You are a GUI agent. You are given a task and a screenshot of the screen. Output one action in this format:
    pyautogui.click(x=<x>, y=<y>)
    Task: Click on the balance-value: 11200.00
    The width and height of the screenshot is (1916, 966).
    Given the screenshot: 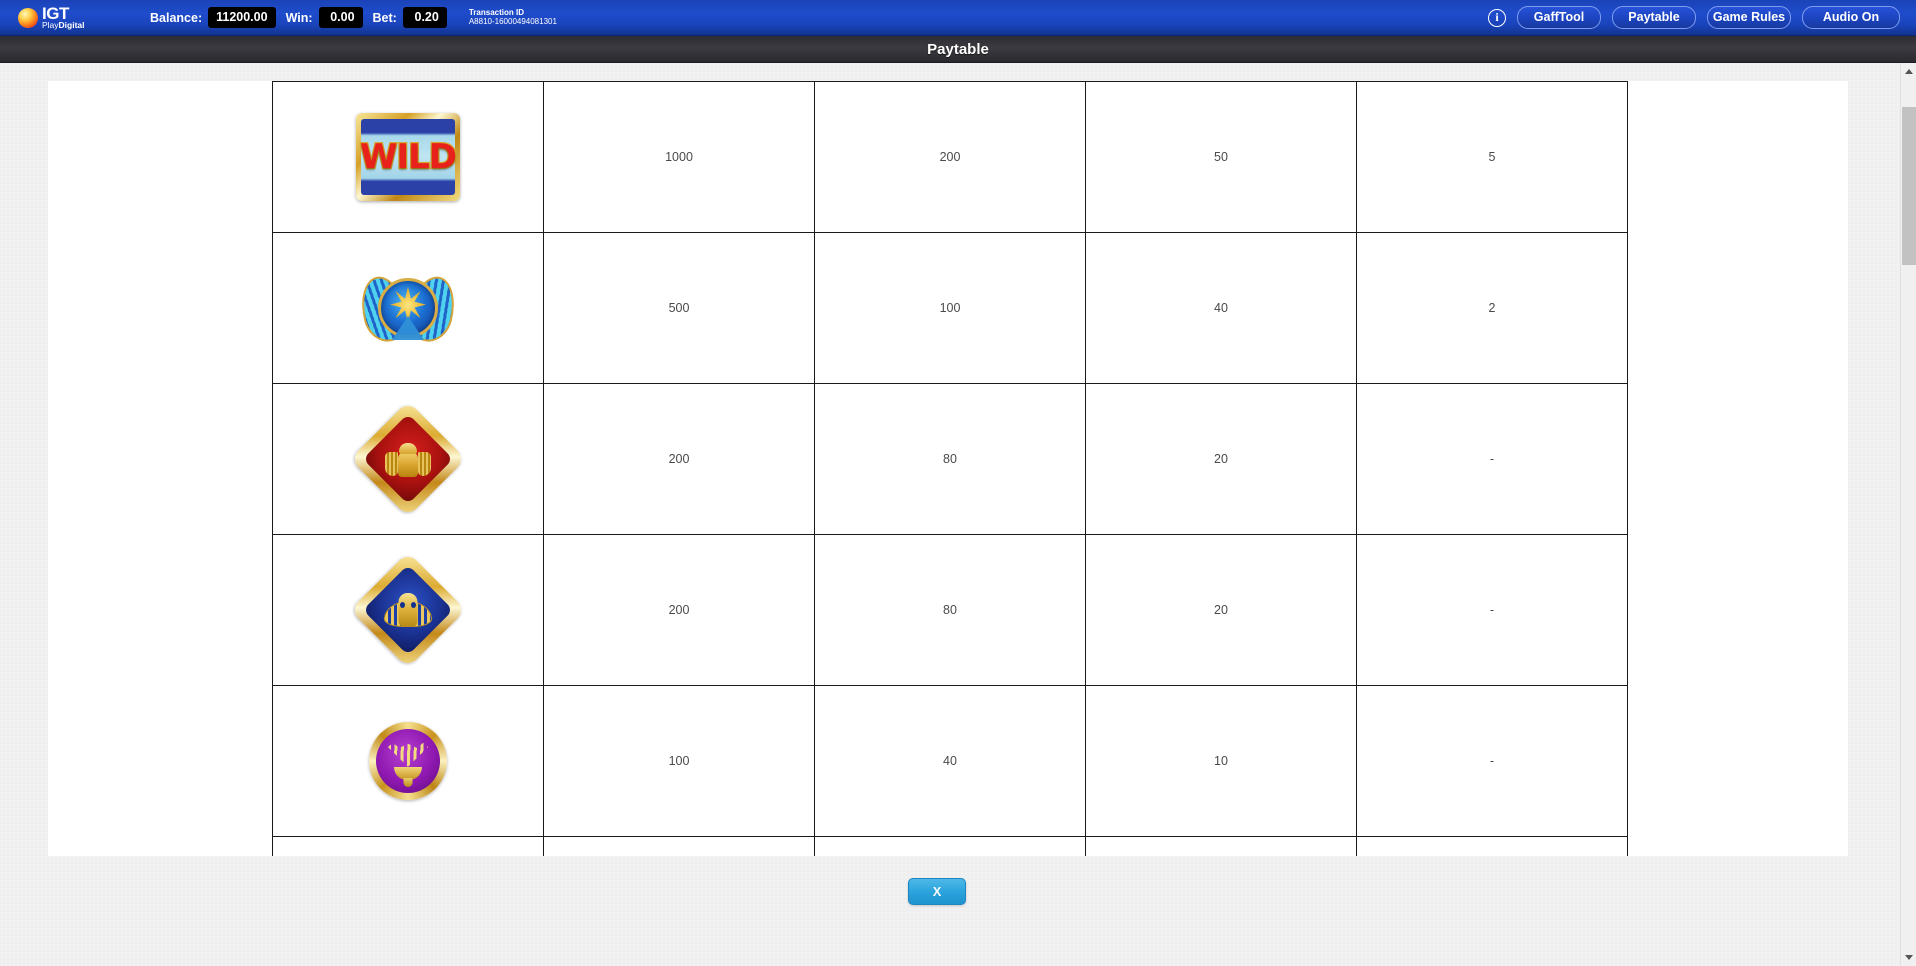 What is the action you would take?
    pyautogui.click(x=242, y=17)
    